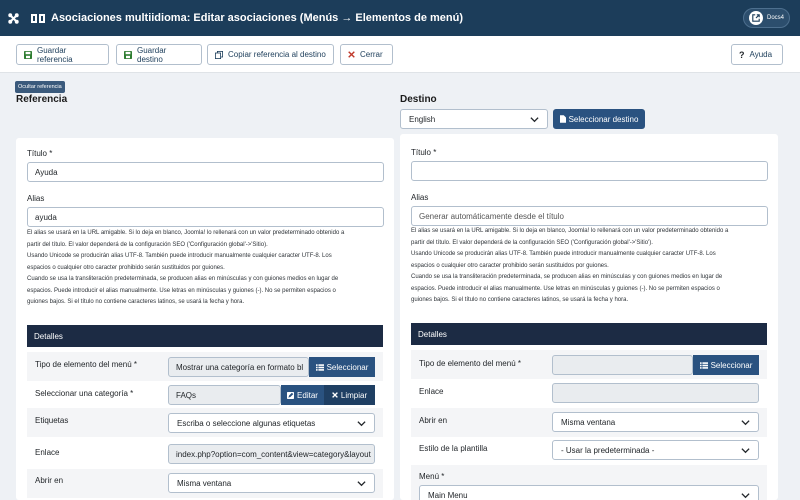 The height and width of the screenshot is (500, 800). What do you see at coordinates (761, 54) in the screenshot?
I see `help-label: Ayuda` at bounding box center [761, 54].